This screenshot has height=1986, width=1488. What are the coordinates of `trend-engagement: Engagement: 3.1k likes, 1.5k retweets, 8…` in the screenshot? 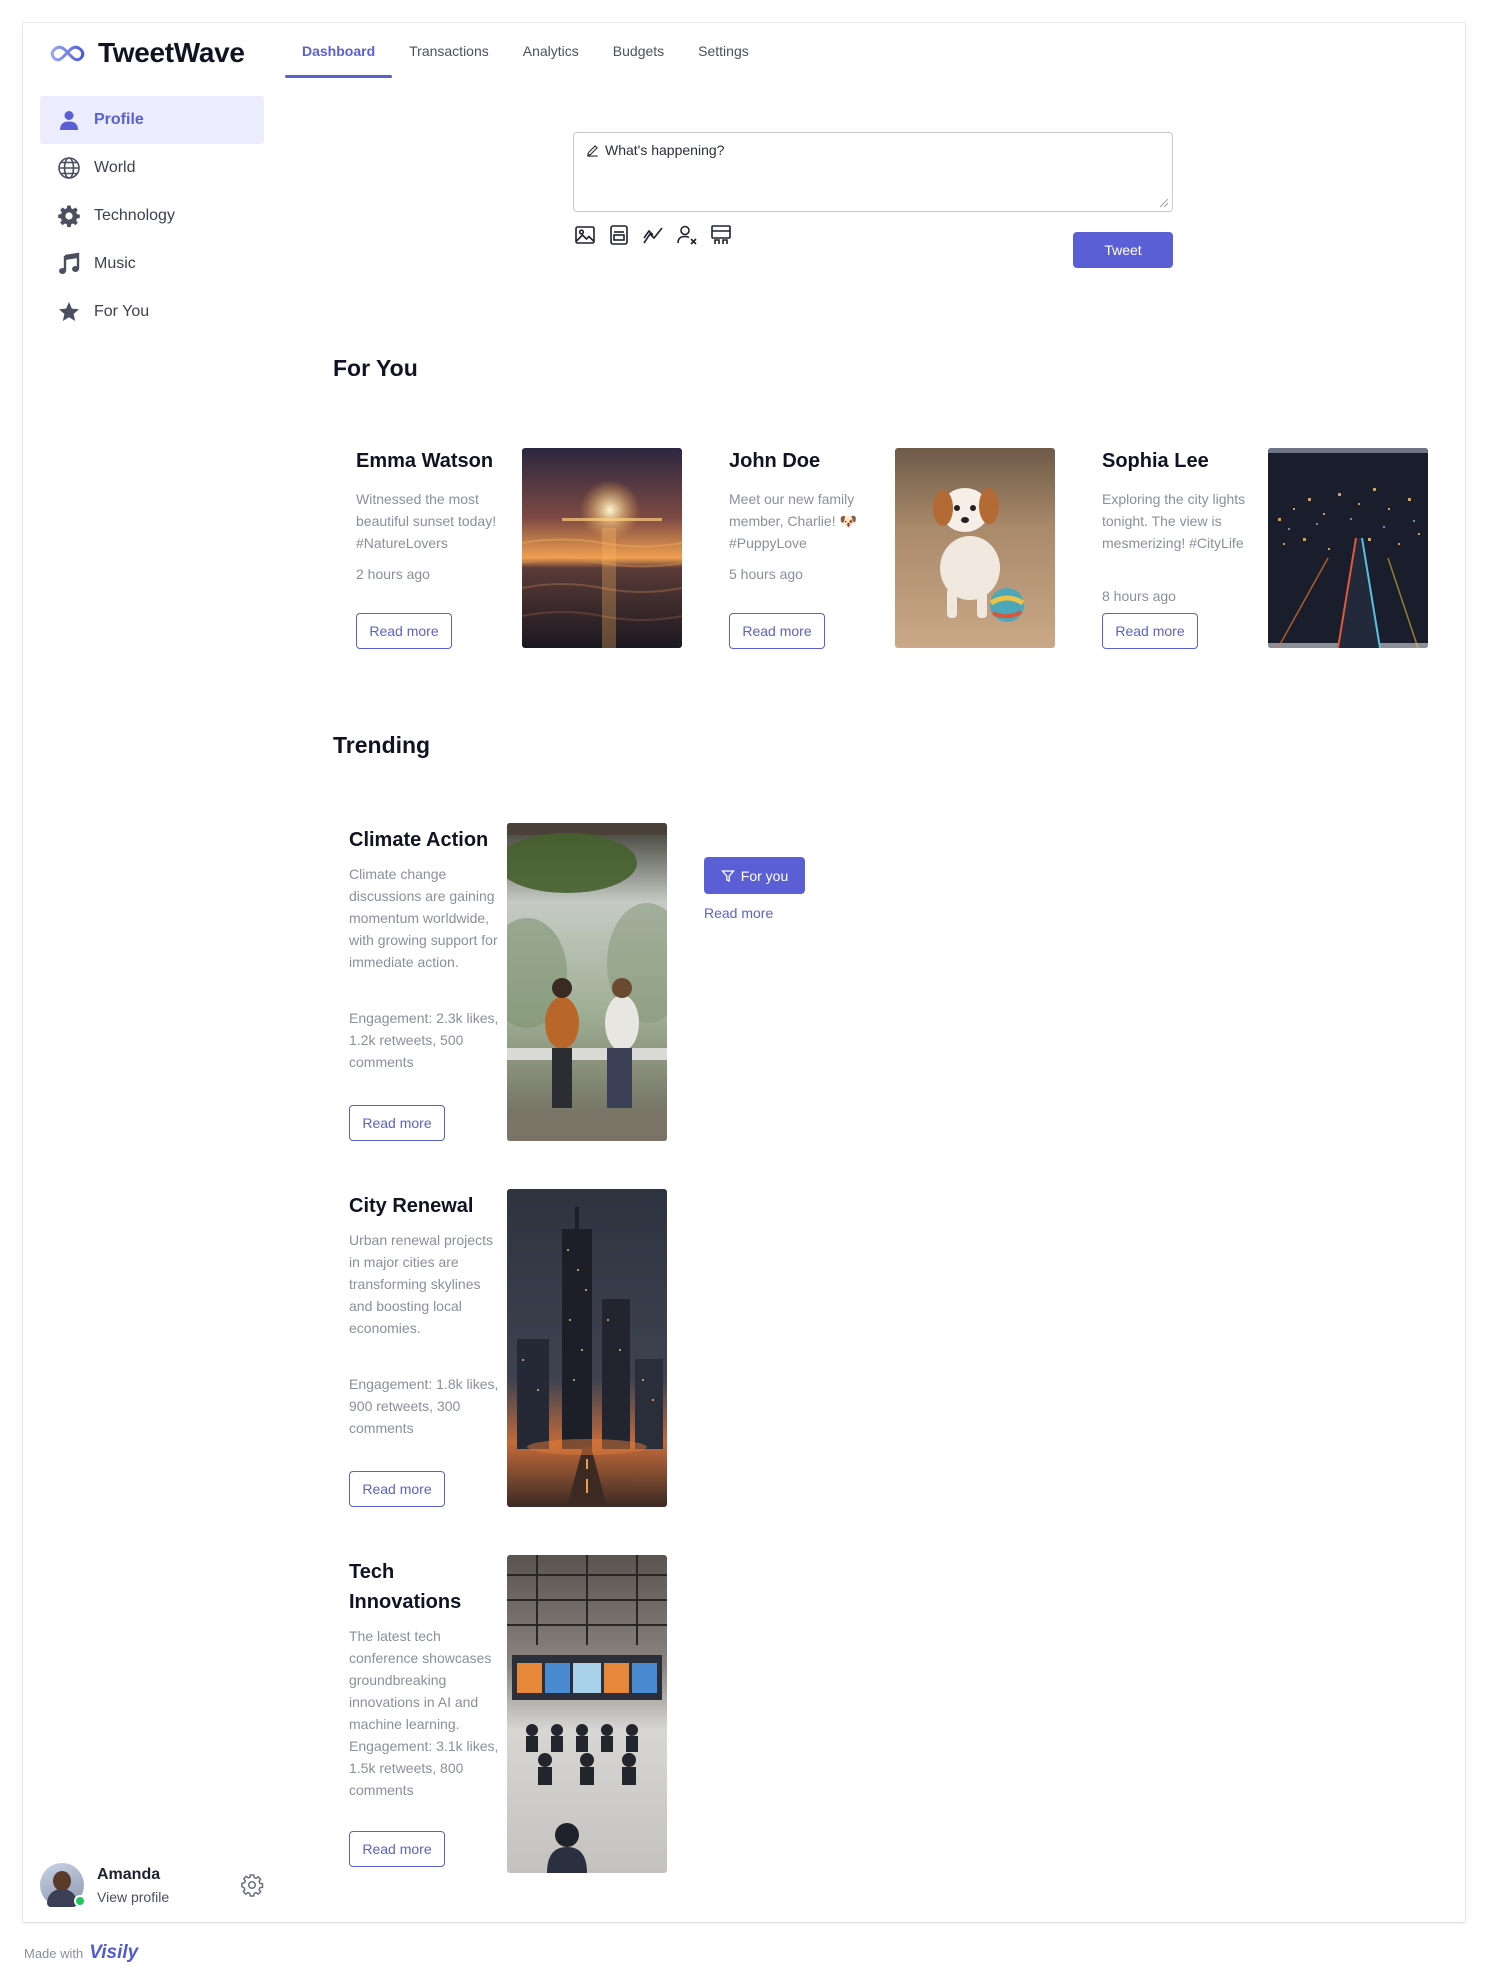 It's located at (424, 1768).